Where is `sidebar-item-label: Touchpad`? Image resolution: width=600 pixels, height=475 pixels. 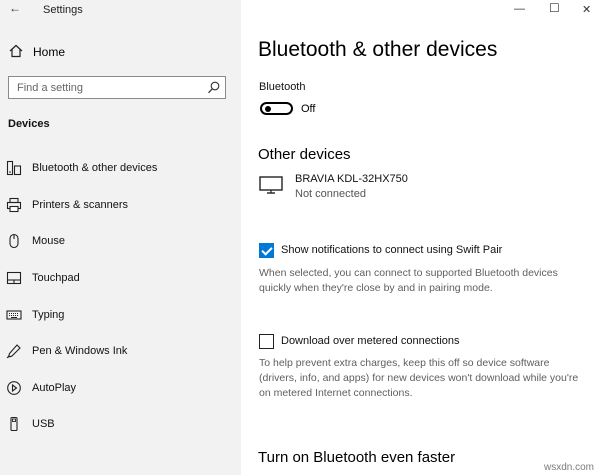 sidebar-item-label: Touchpad is located at coordinates (56, 278).